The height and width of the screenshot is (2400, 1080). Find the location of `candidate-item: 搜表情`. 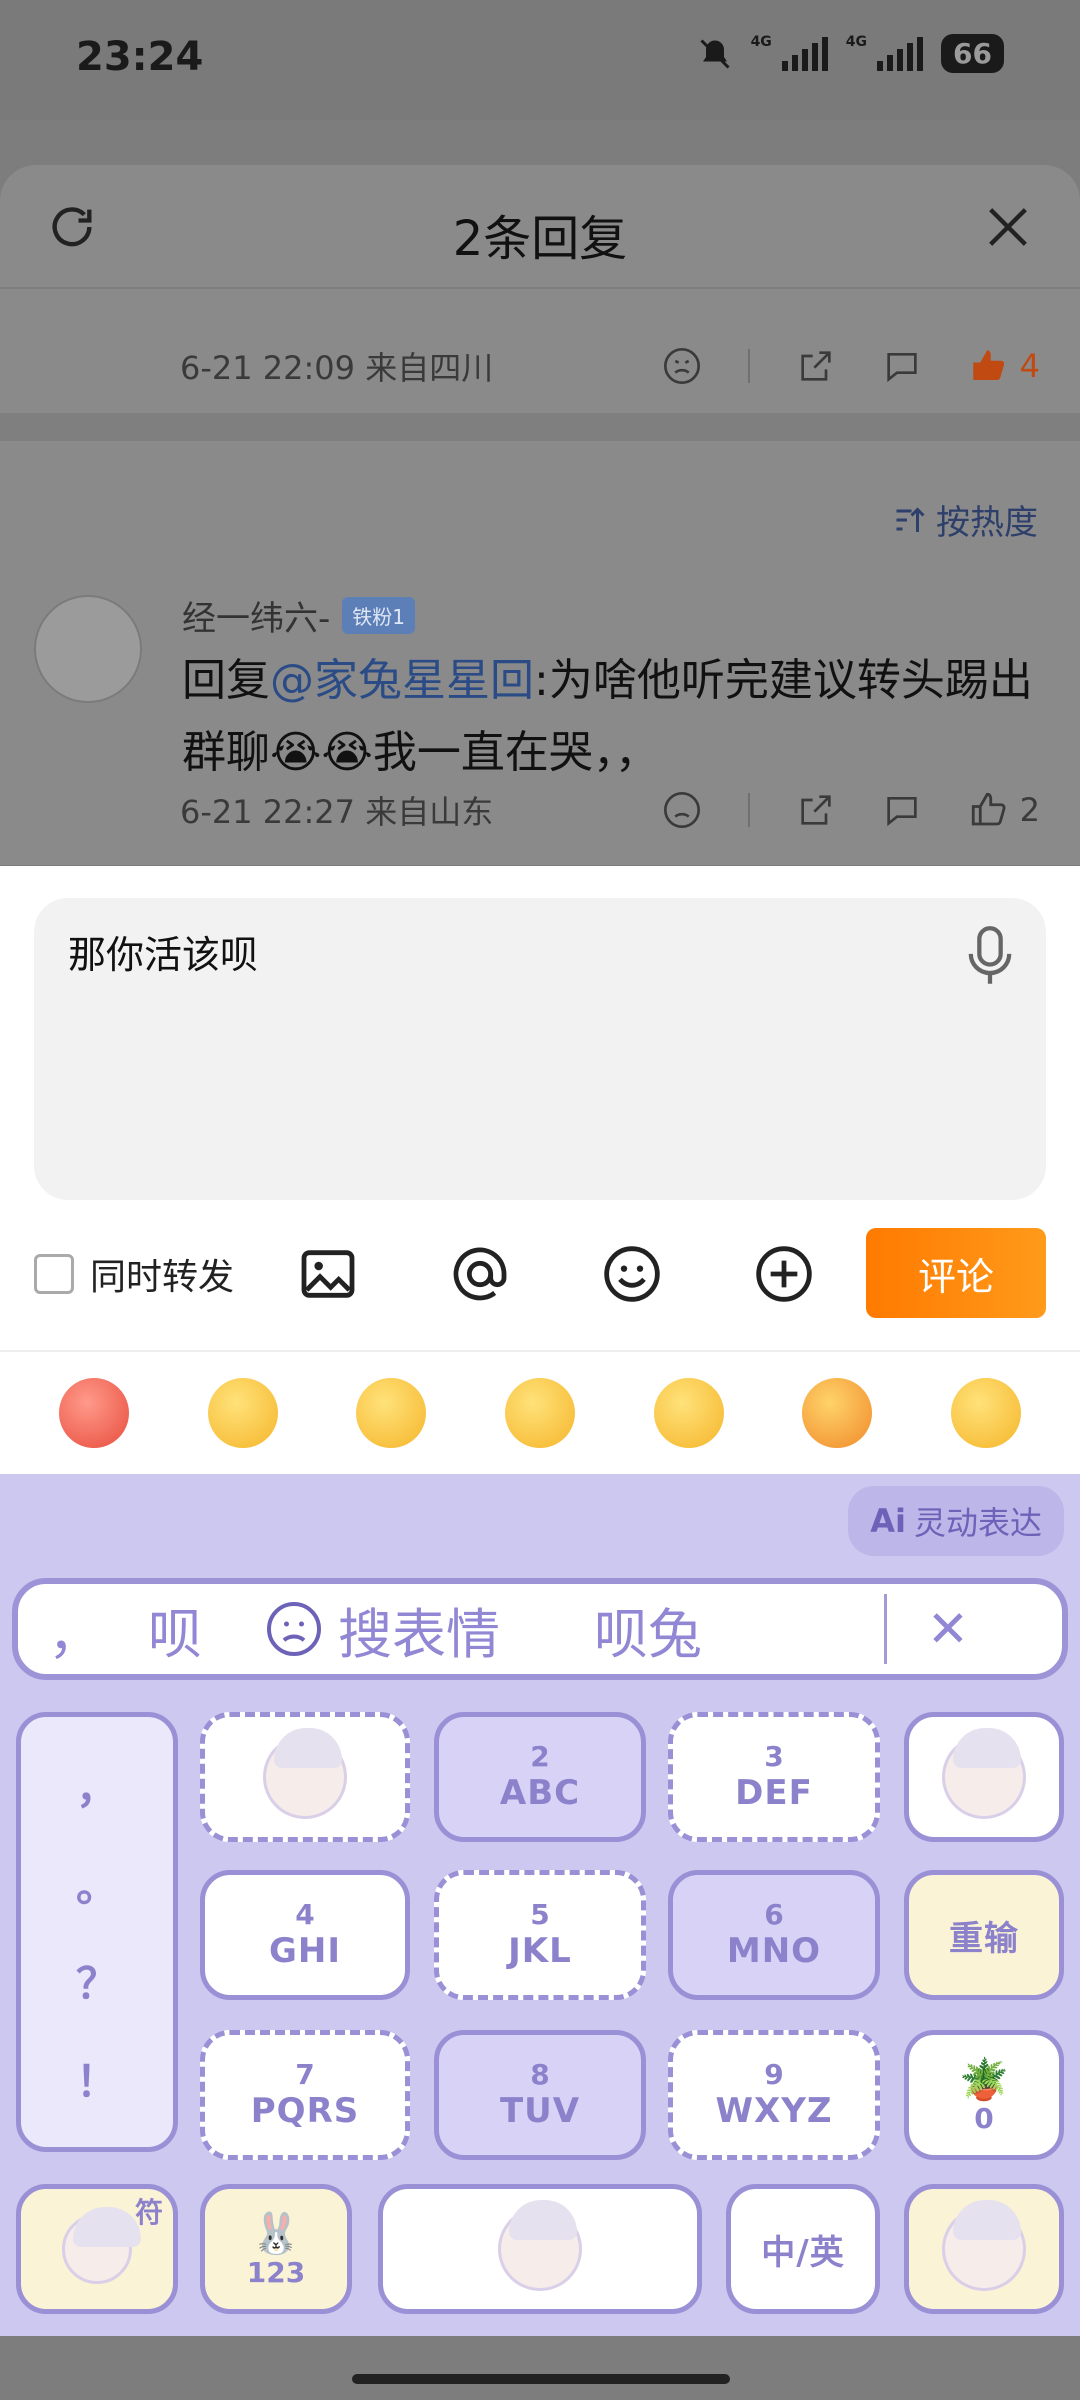

candidate-item: 搜表情 is located at coordinates (419, 1634).